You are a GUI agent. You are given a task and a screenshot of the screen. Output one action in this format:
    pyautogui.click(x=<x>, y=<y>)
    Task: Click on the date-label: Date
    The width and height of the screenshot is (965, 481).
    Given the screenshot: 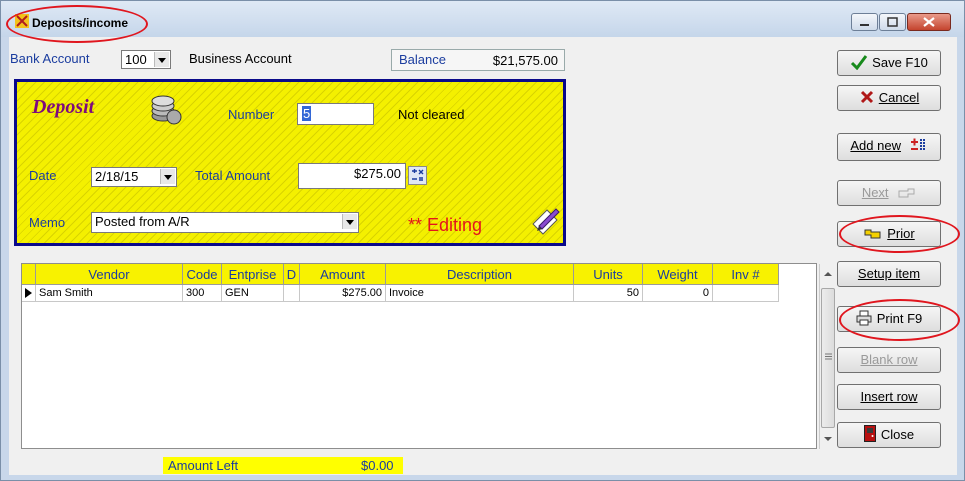 What is the action you would take?
    pyautogui.click(x=43, y=175)
    